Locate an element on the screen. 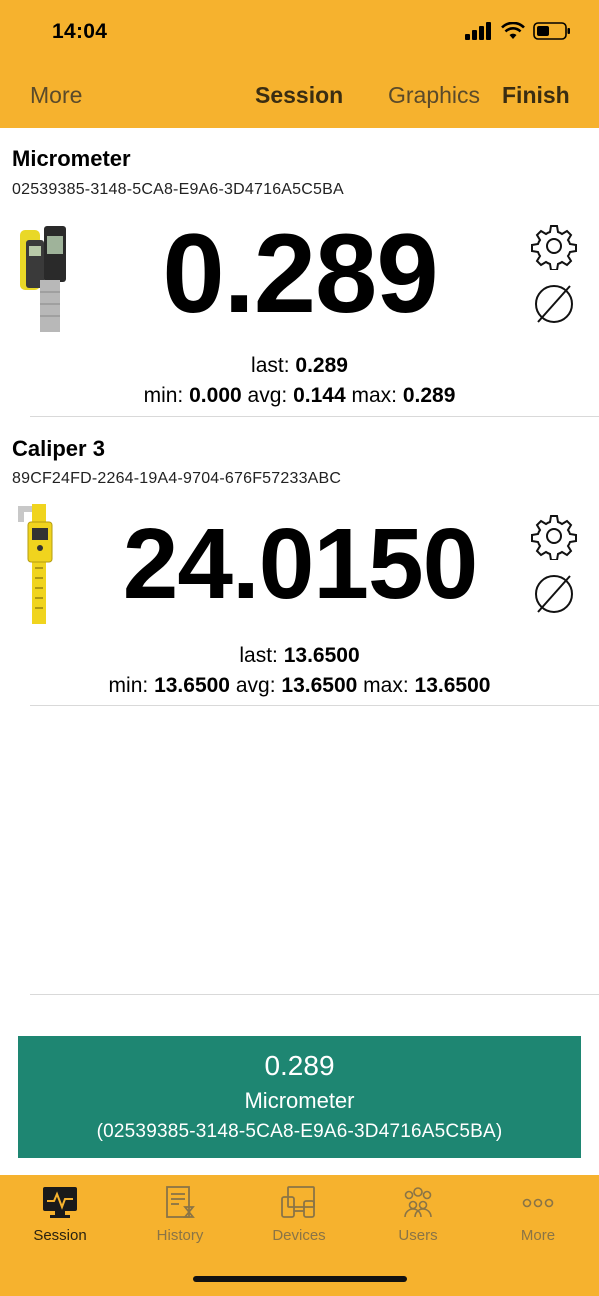 The height and width of the screenshot is (1296, 599). caliper-image is located at coordinates (35, 564).